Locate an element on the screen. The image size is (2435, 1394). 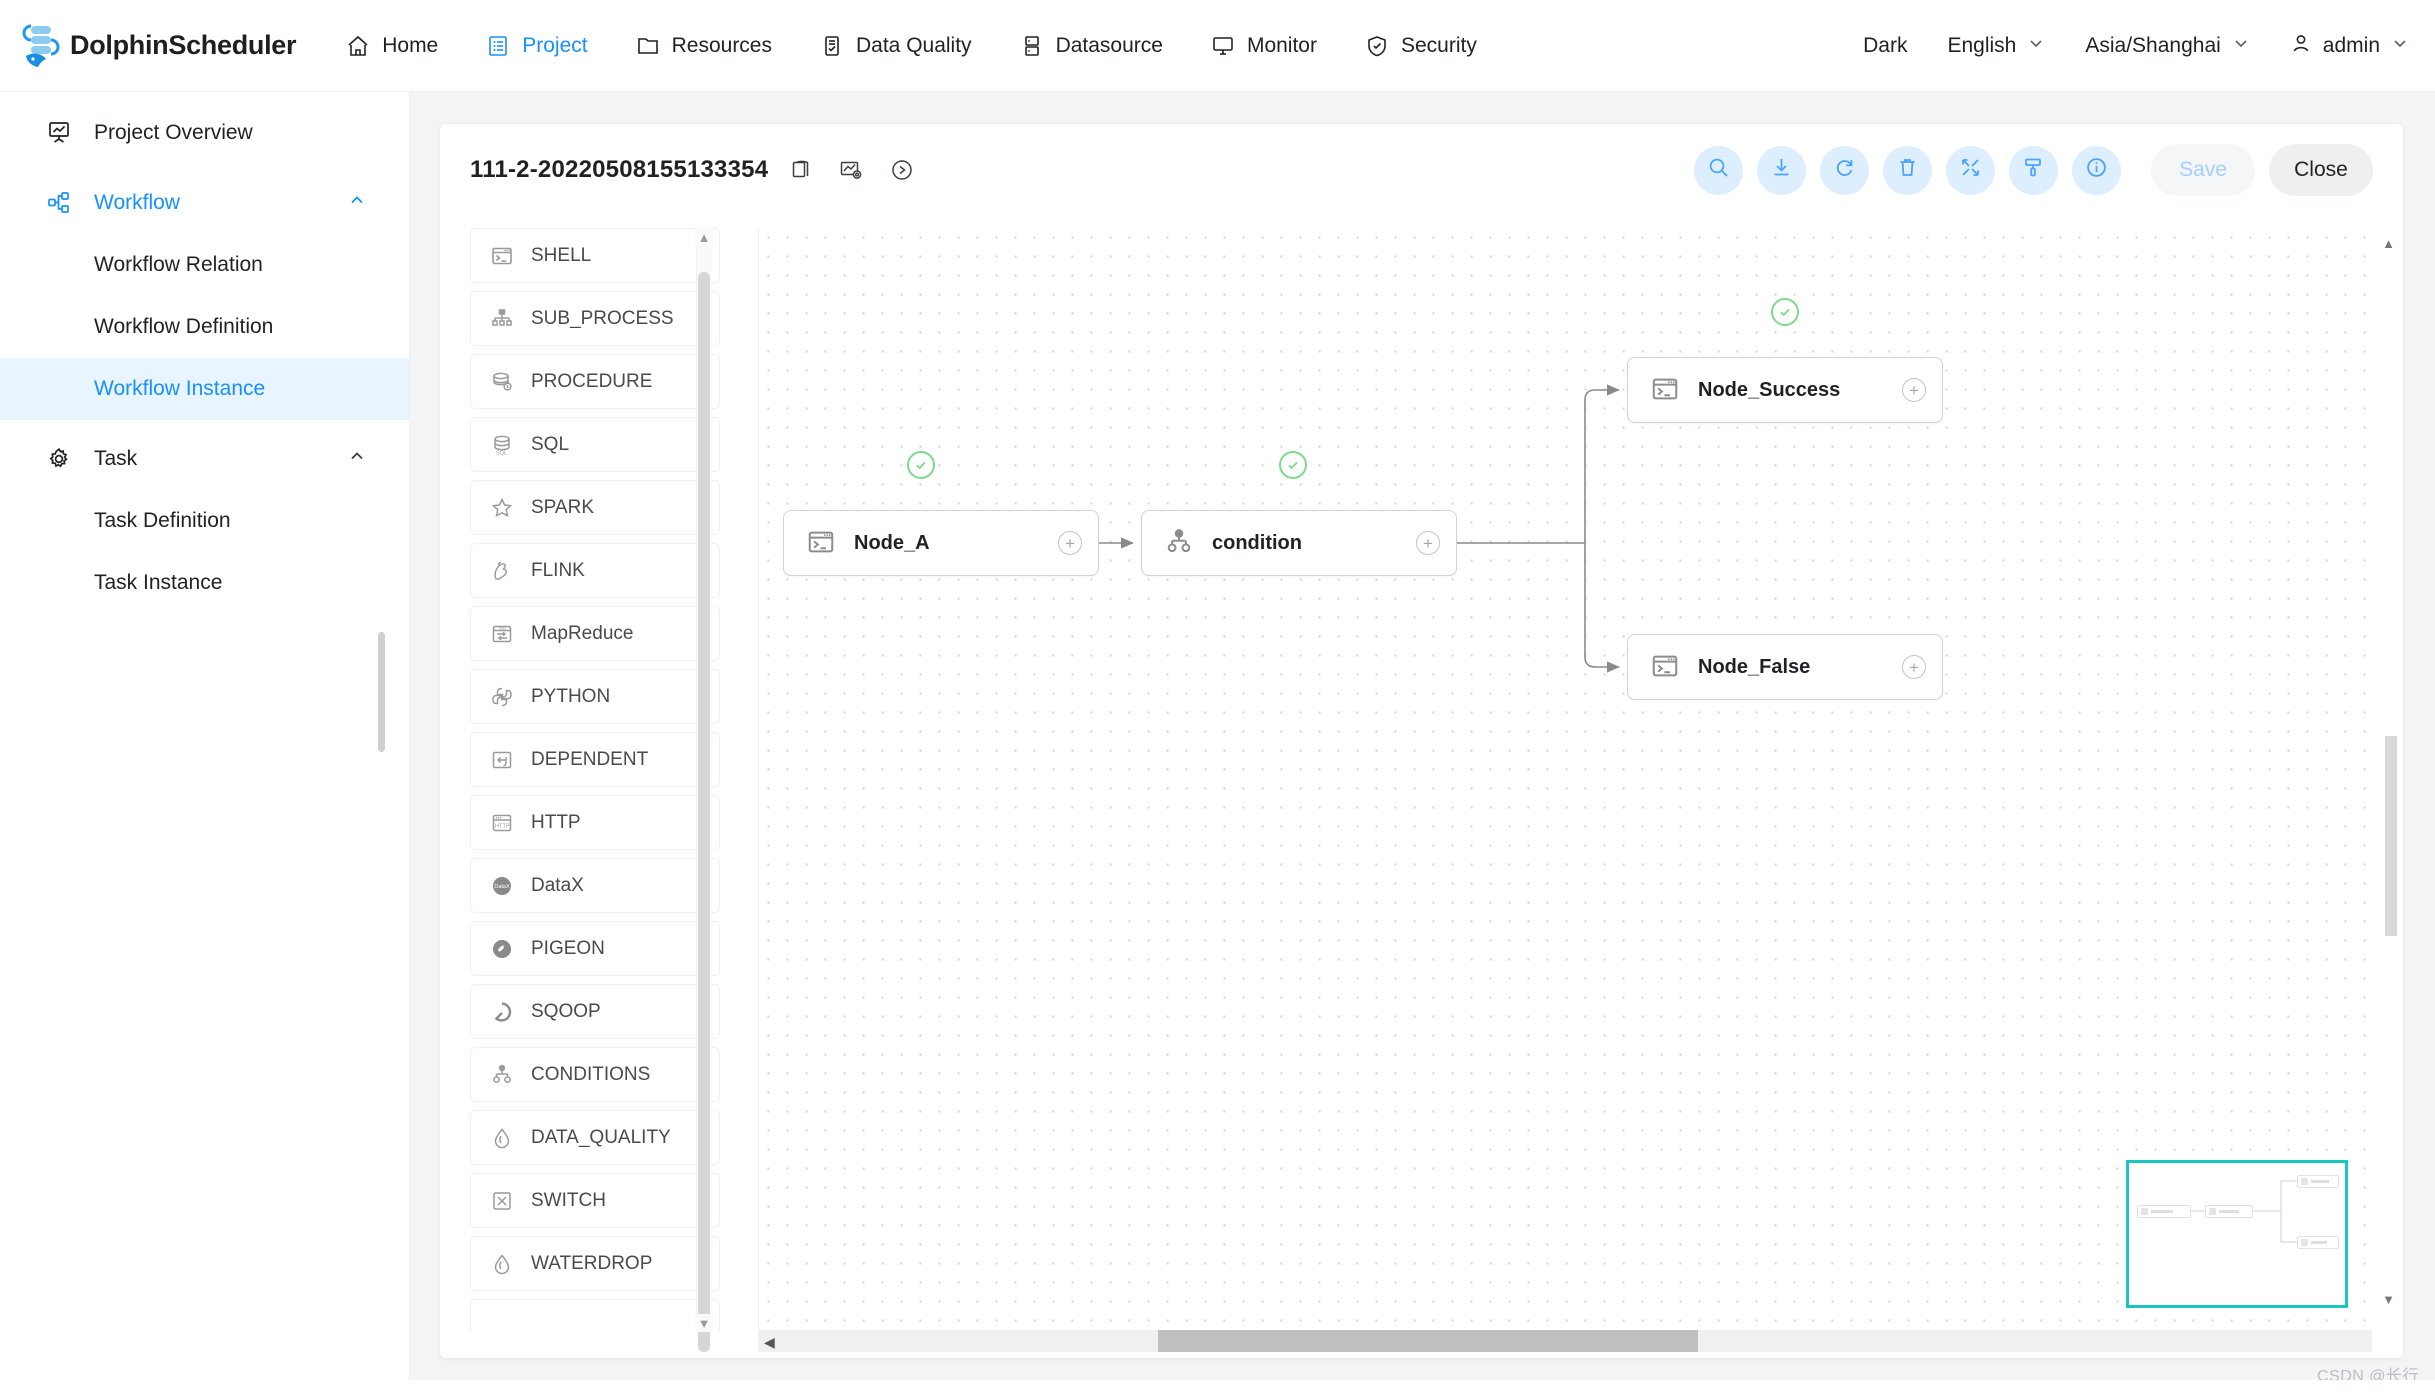
dag-minimap is located at coordinates (2237, 1234).